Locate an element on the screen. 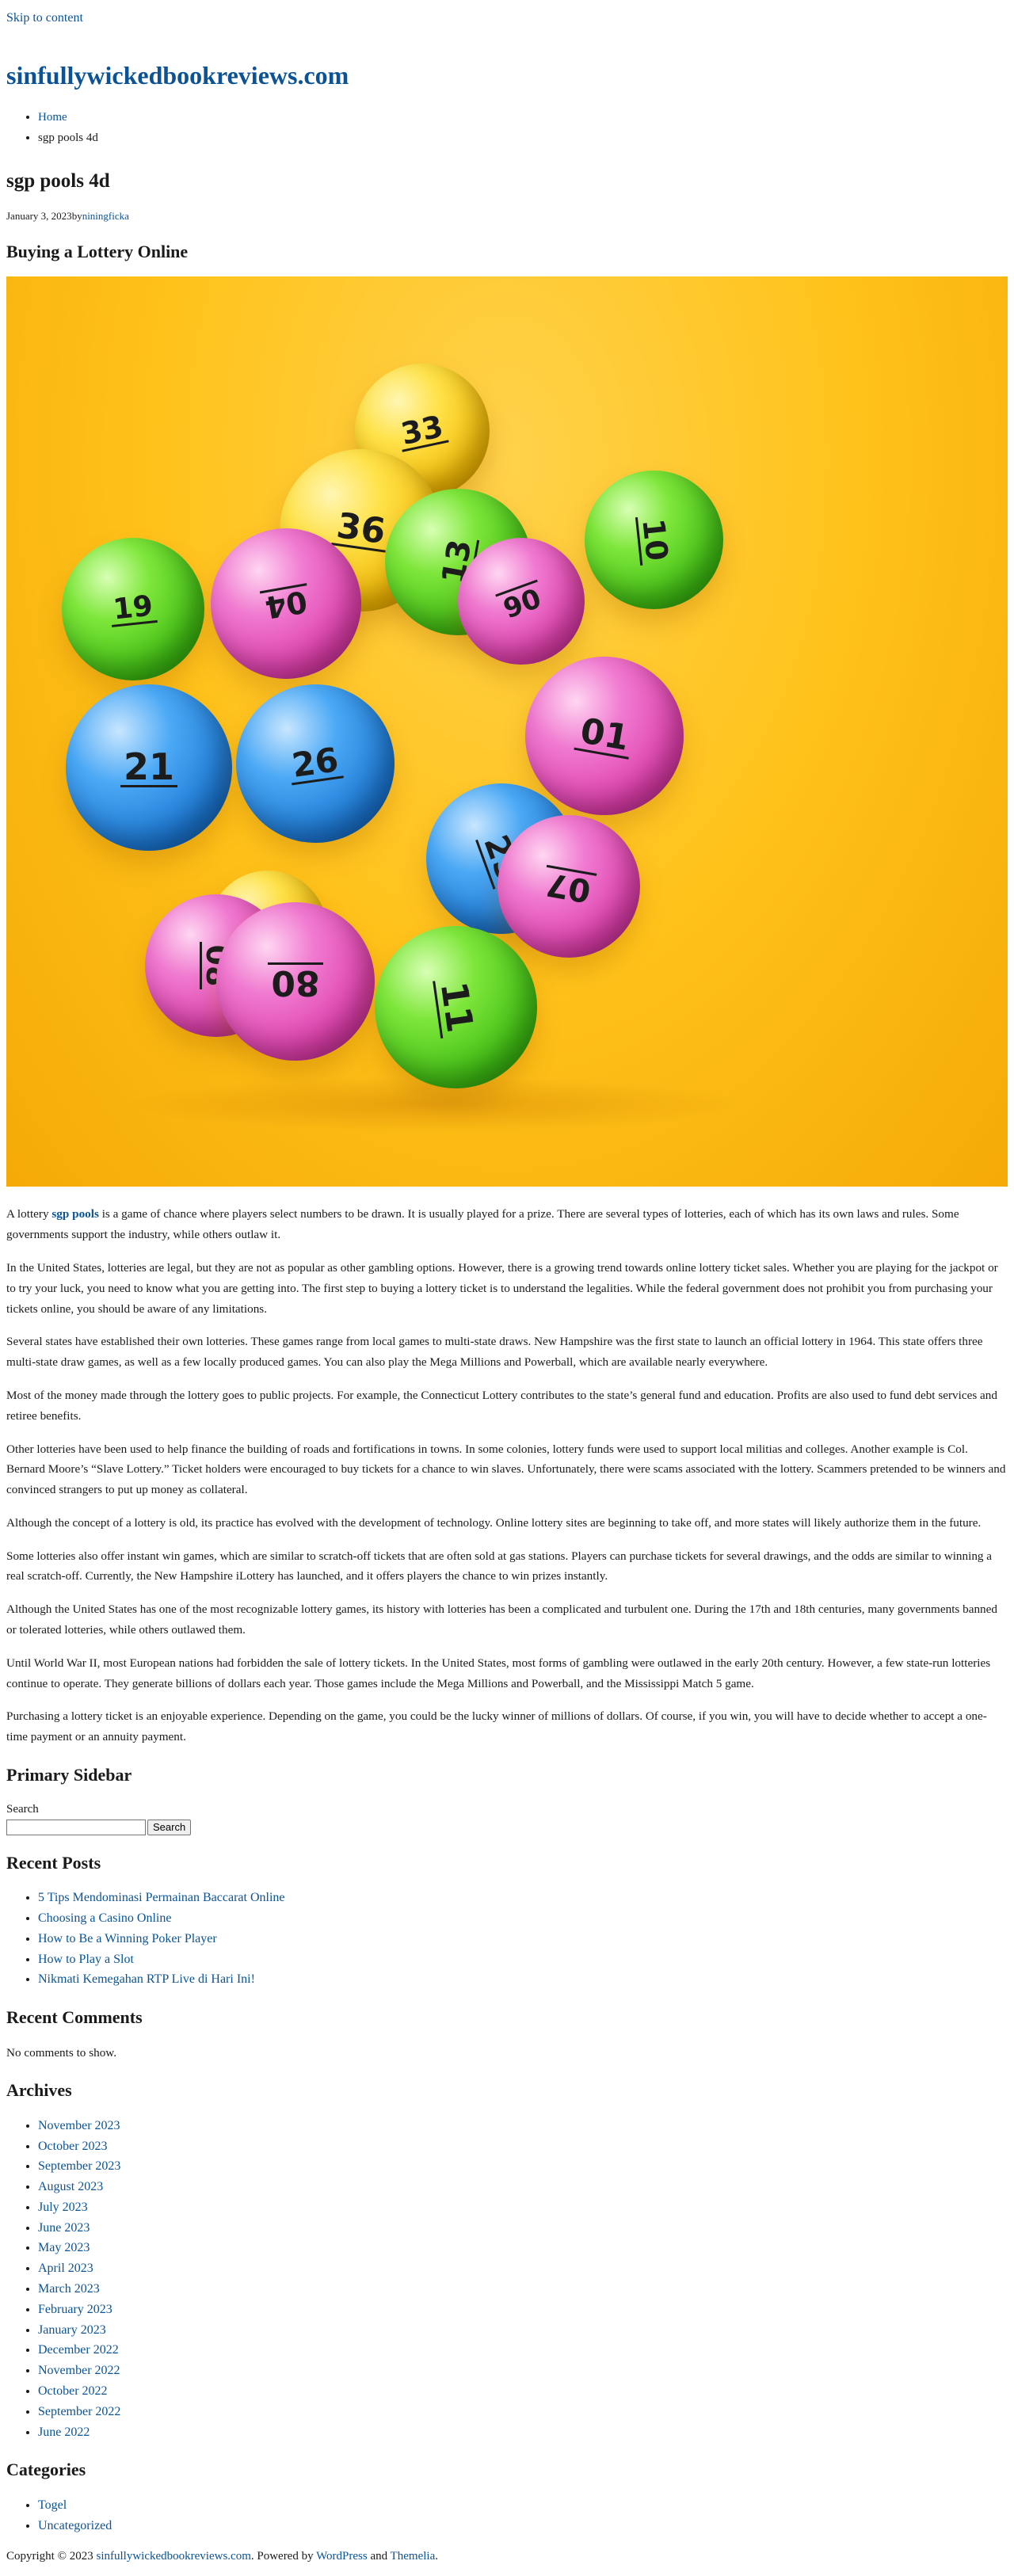 The height and width of the screenshot is (2576, 1014). ball-number: 07 is located at coordinates (568, 887).